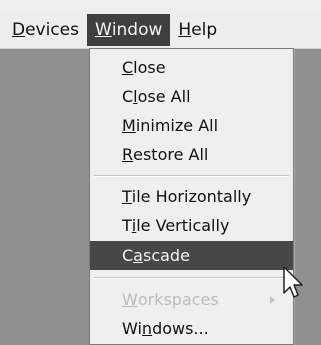 Image resolution: width=321 pixels, height=345 pixels. Describe the element at coordinates (191, 96) in the screenshot. I see `menu-item-close-all: Cl ose All` at that location.